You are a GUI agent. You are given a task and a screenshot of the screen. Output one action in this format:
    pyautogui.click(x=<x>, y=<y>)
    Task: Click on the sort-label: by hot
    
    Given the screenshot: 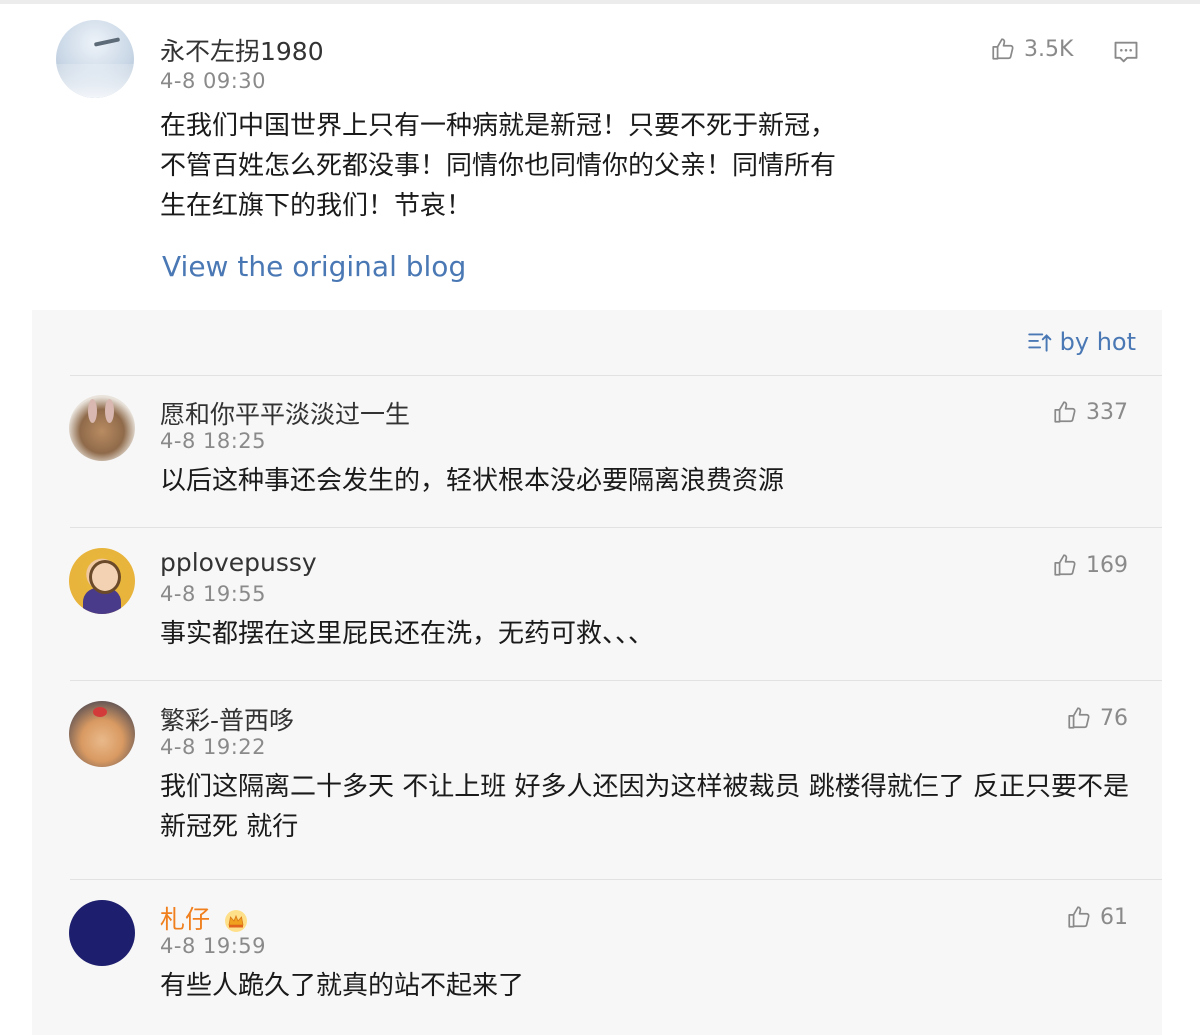 What is the action you would take?
    pyautogui.click(x=1097, y=342)
    